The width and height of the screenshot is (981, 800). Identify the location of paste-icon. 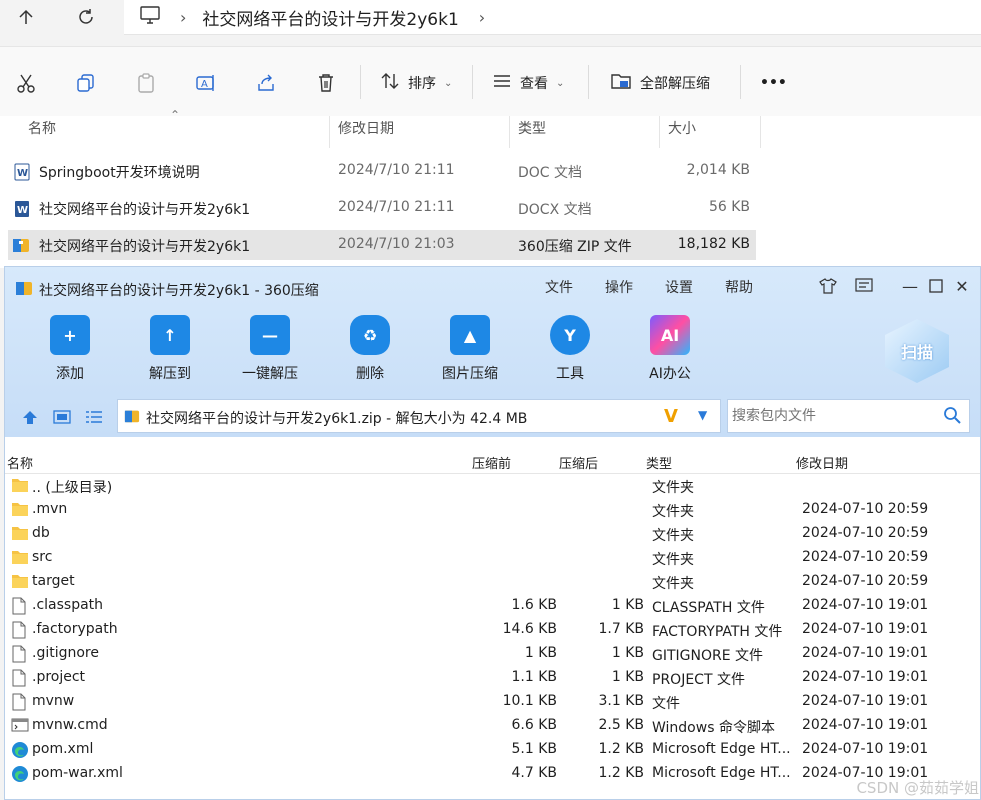
(146, 83).